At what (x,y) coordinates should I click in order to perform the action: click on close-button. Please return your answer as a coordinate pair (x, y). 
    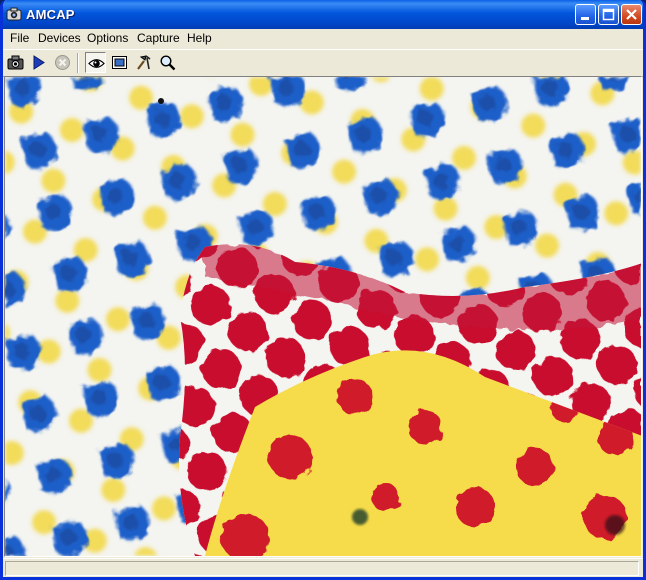
    Looking at the image, I should click on (631, 14).